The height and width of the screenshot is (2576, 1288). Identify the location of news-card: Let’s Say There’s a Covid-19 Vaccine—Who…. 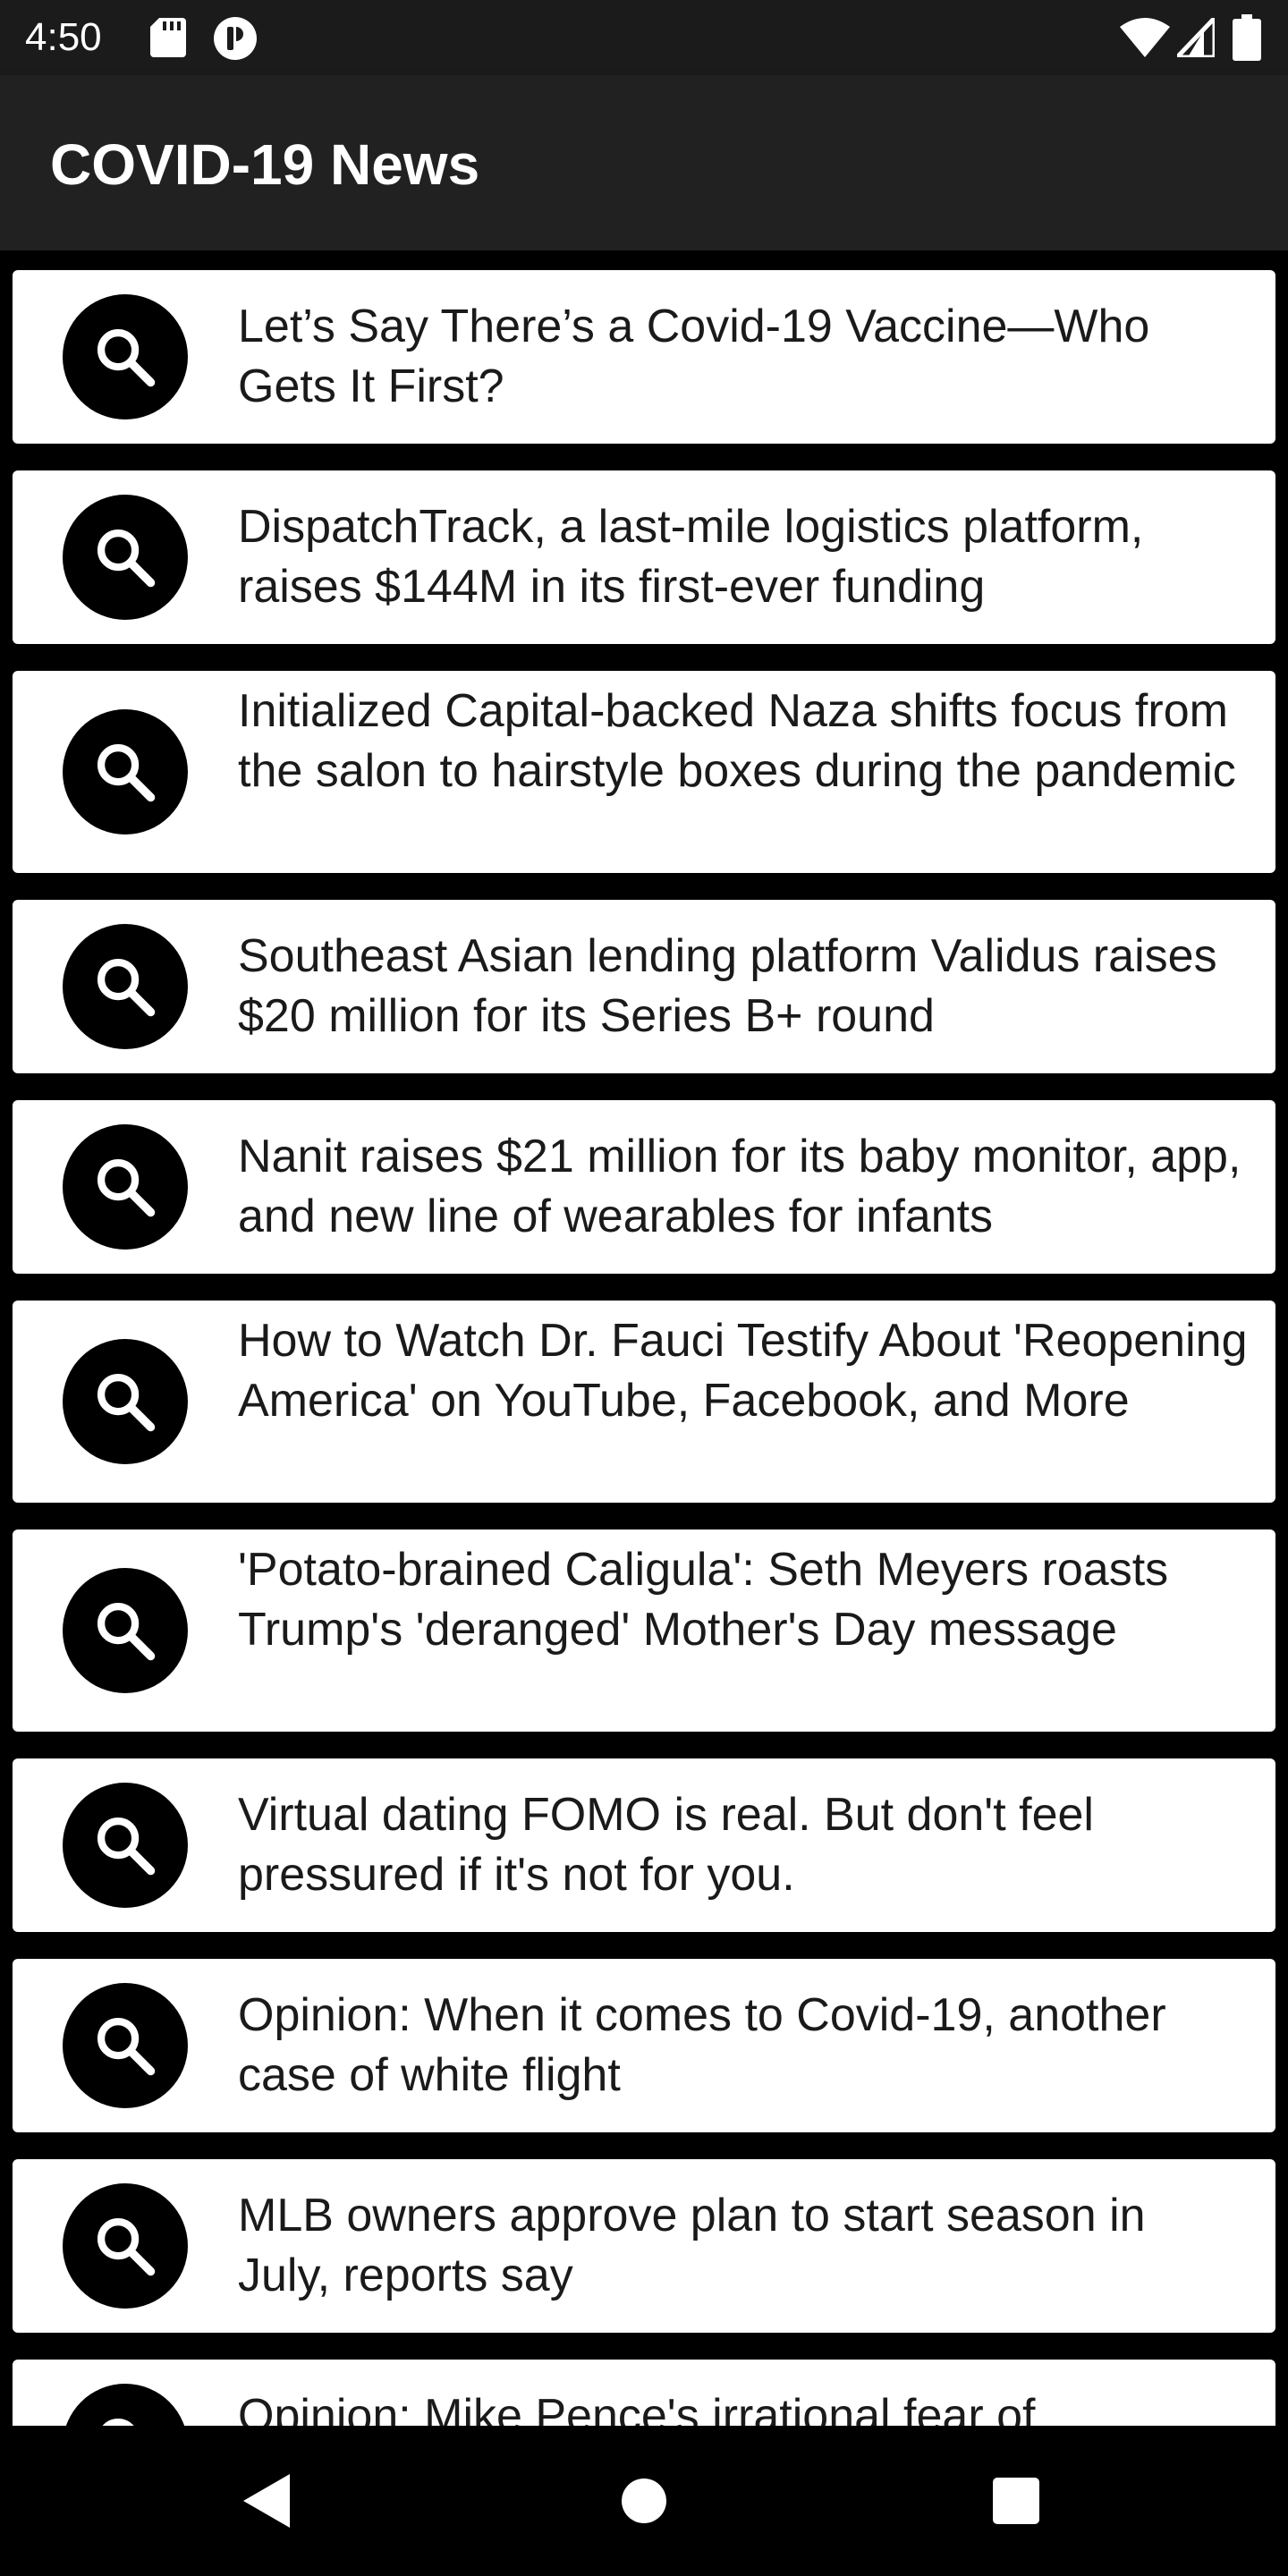
(644, 357).